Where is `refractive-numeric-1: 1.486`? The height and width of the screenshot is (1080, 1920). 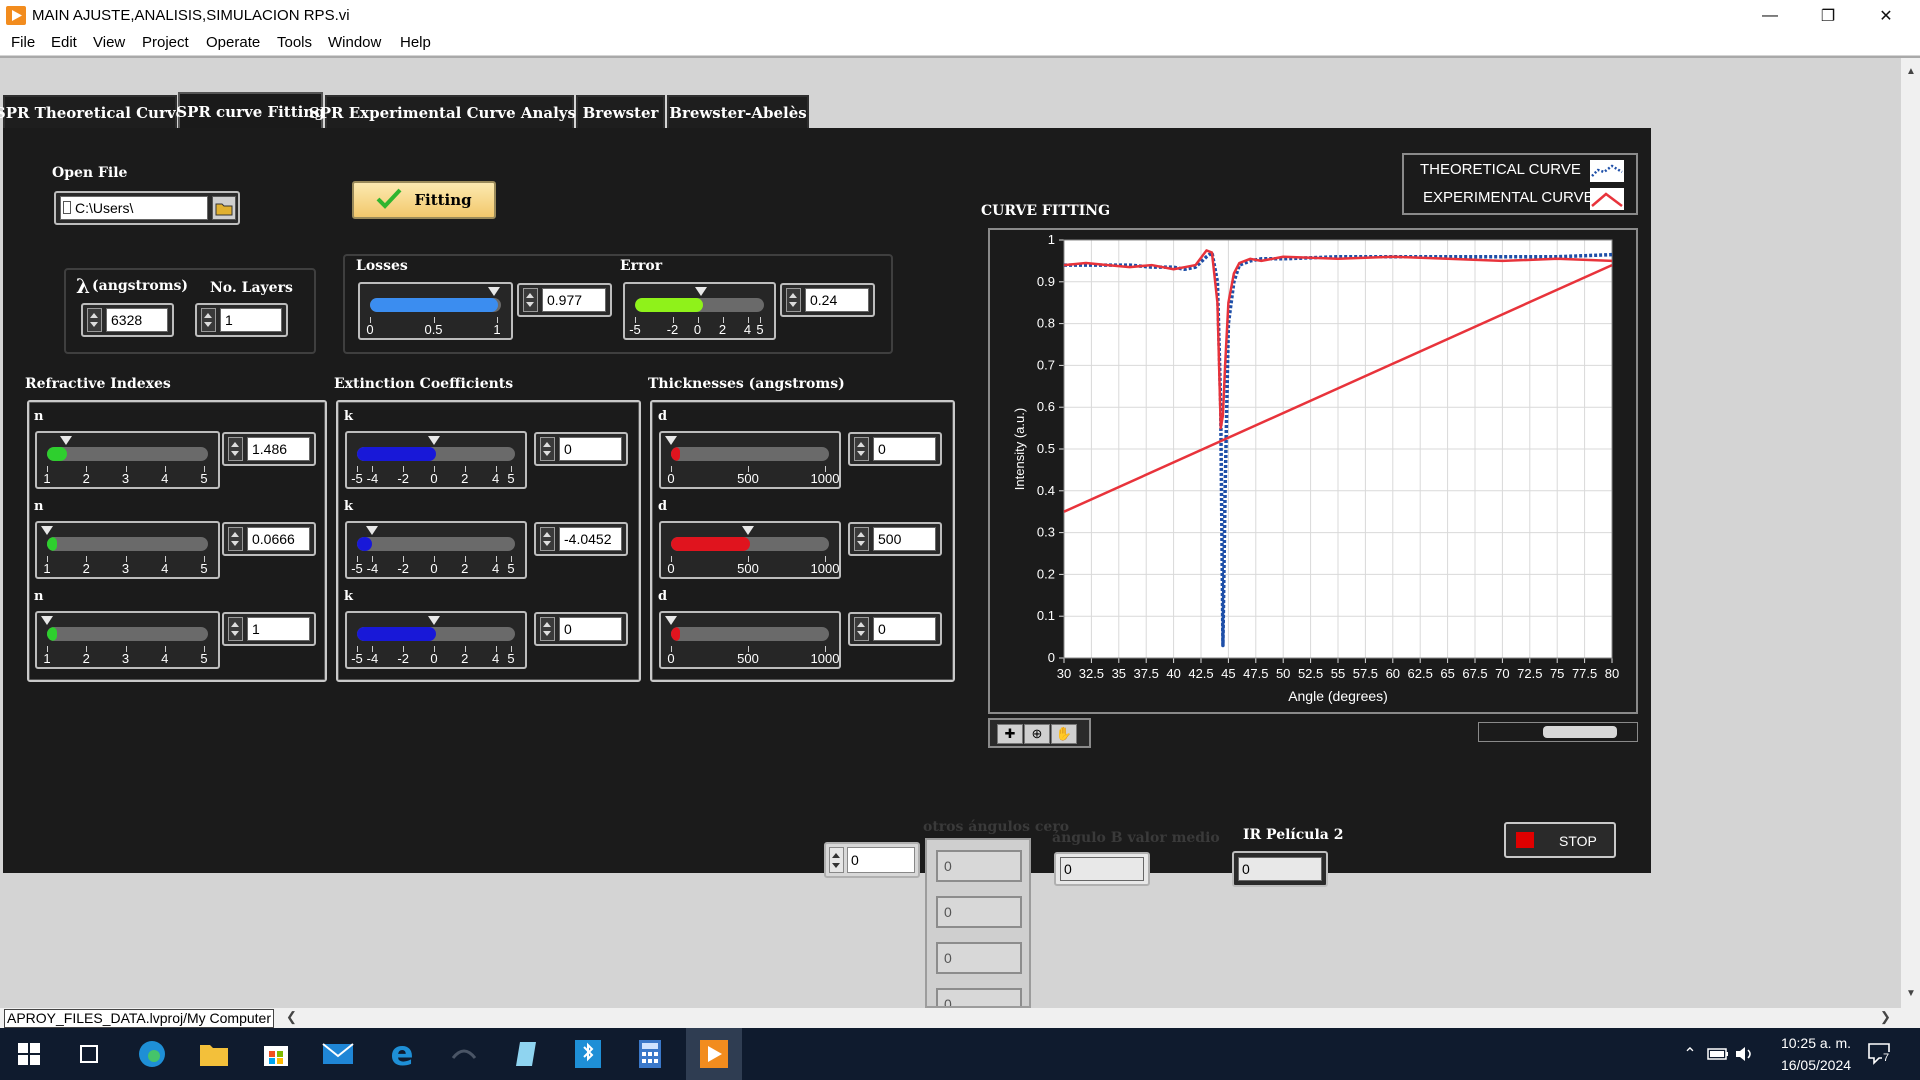 refractive-numeric-1: 1.486 is located at coordinates (269, 449).